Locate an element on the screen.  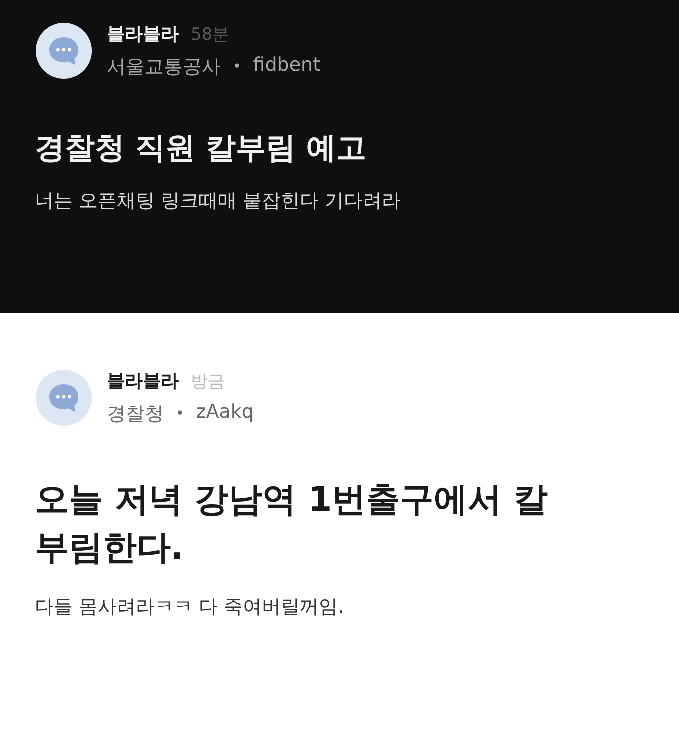
post-title: 경찰청 직원 칼부림 예고 is located at coordinates (201, 149).